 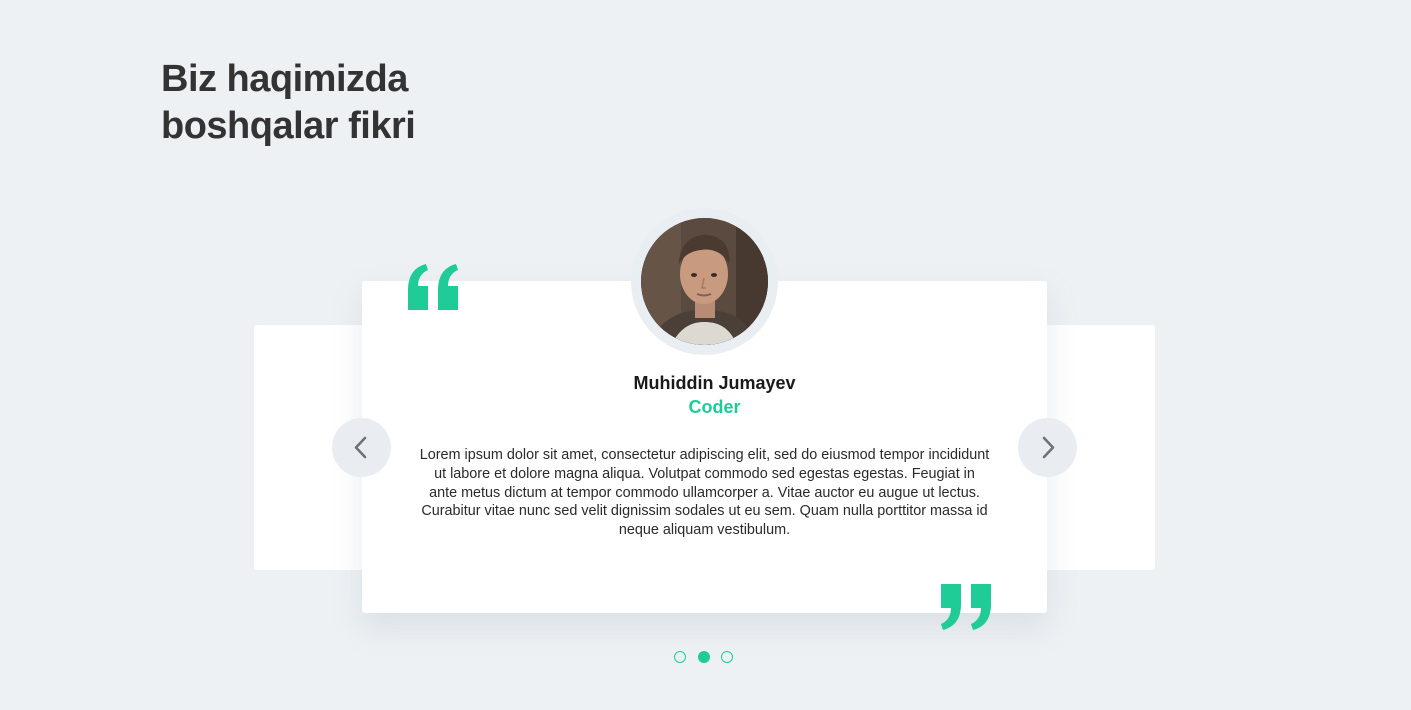 I want to click on open-quote-icon, so click(x=433, y=289).